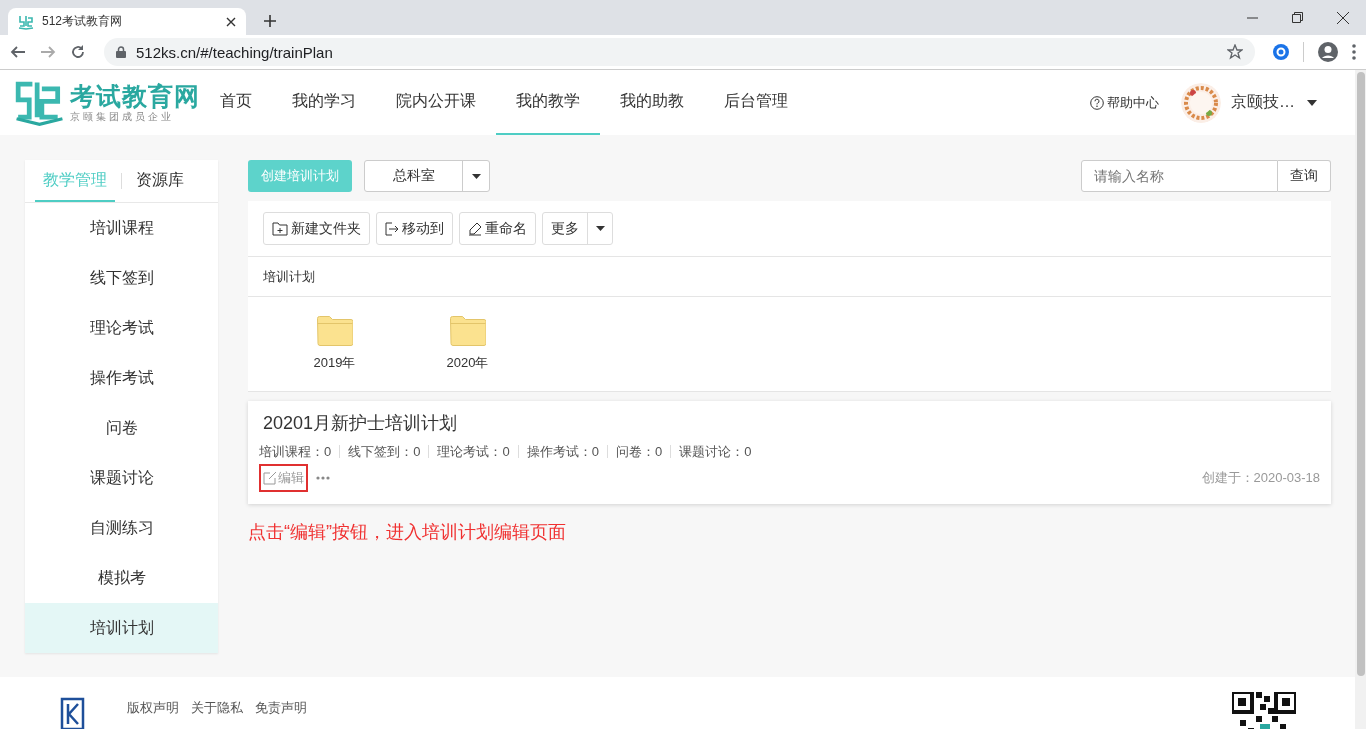 The width and height of the screenshot is (1366, 729). What do you see at coordinates (756, 102) in the screenshot?
I see `nav-item: 后台管理` at bounding box center [756, 102].